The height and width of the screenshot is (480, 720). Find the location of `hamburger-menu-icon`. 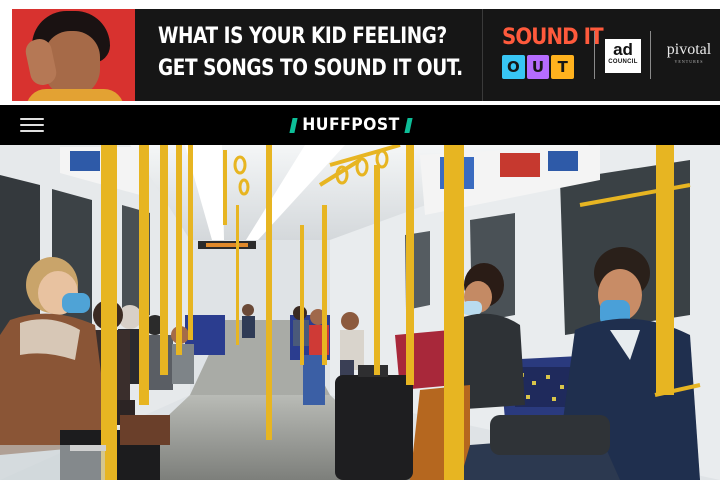

hamburger-menu-icon is located at coordinates (32, 125).